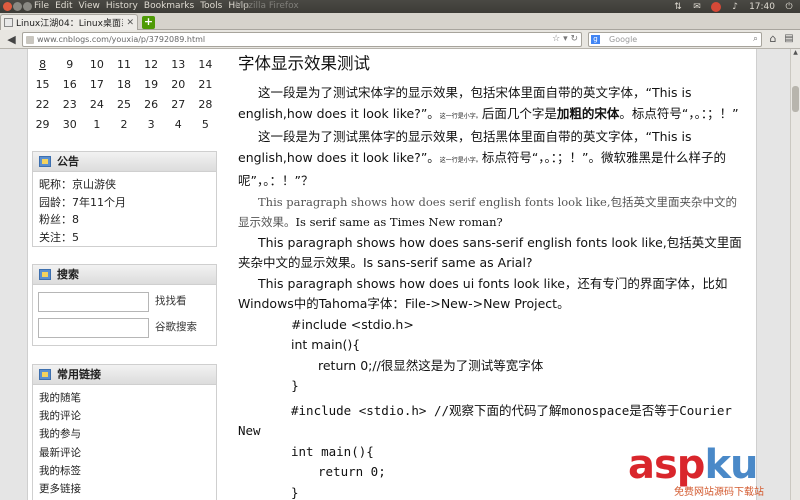  I want to click on following-line: 关注：5, so click(59, 237).